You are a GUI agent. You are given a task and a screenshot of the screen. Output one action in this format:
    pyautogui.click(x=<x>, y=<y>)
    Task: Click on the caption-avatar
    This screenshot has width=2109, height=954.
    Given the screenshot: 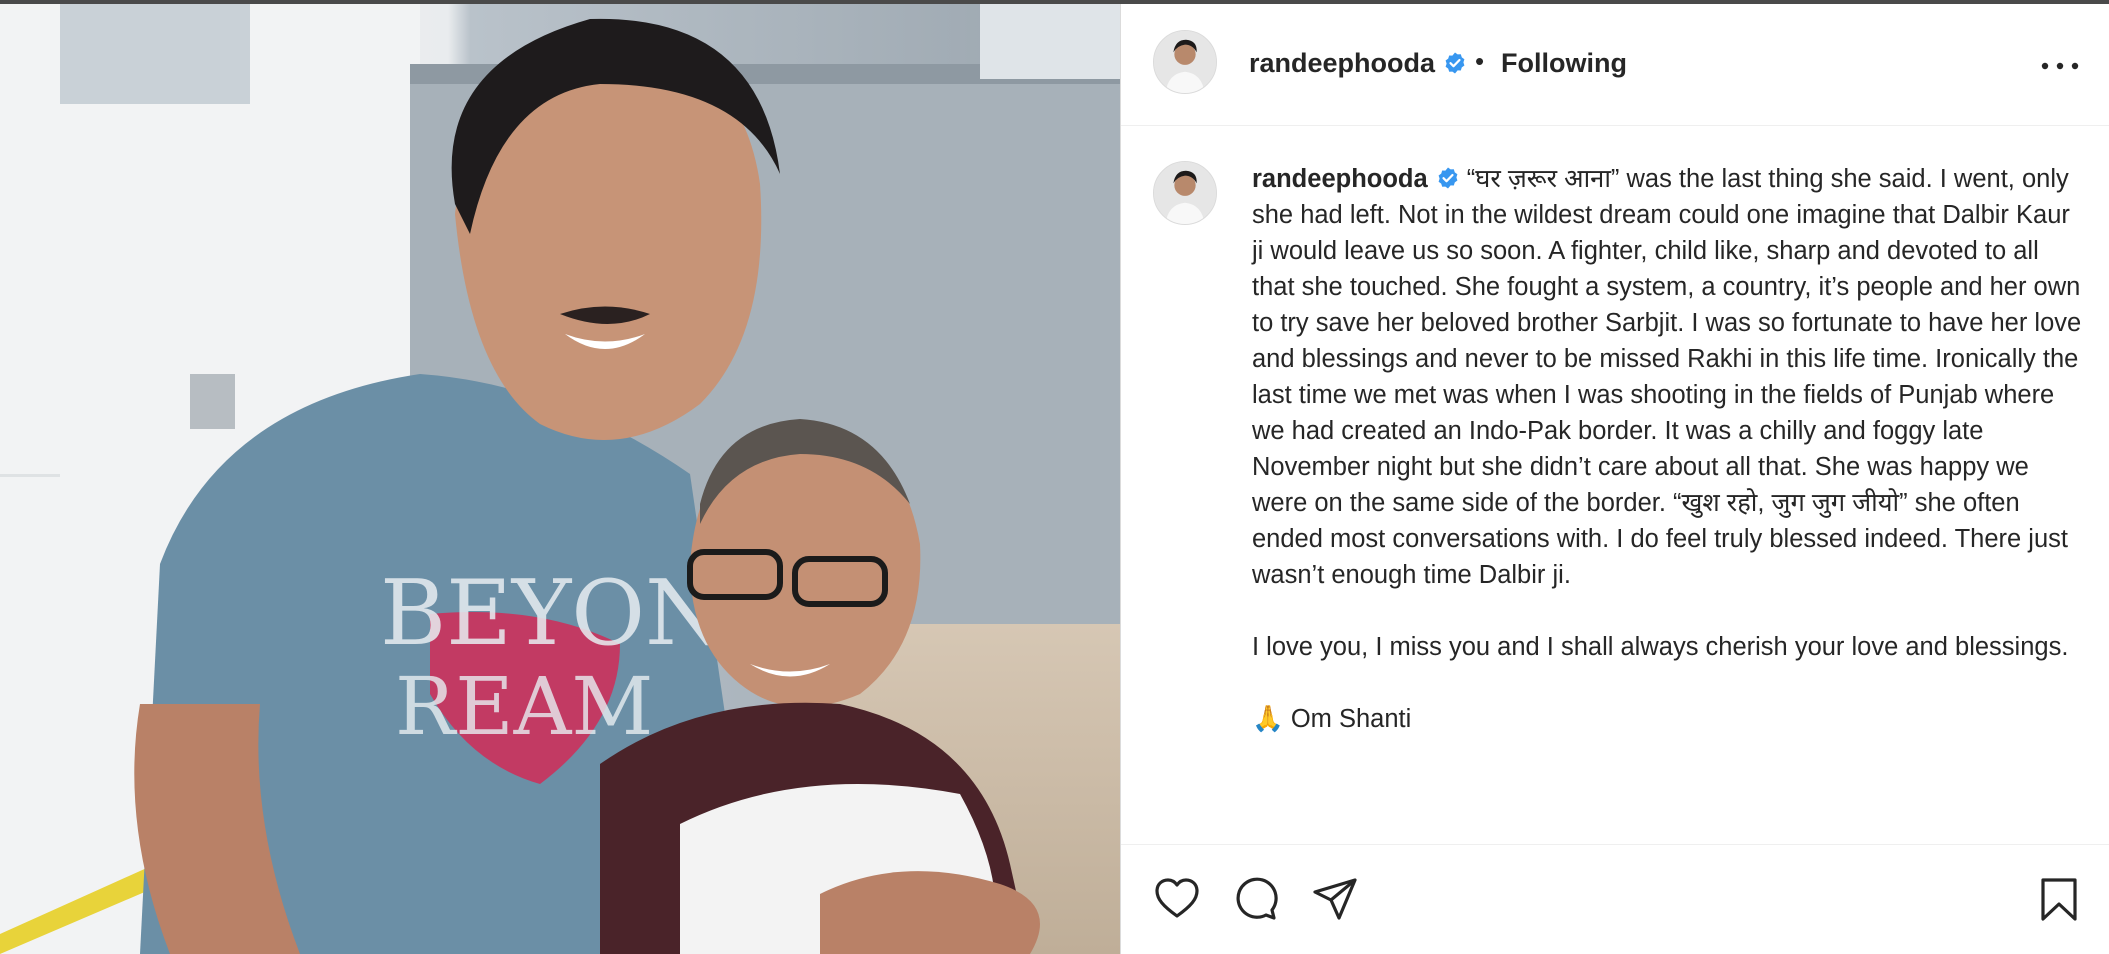 What is the action you would take?
    pyautogui.click(x=1185, y=193)
    